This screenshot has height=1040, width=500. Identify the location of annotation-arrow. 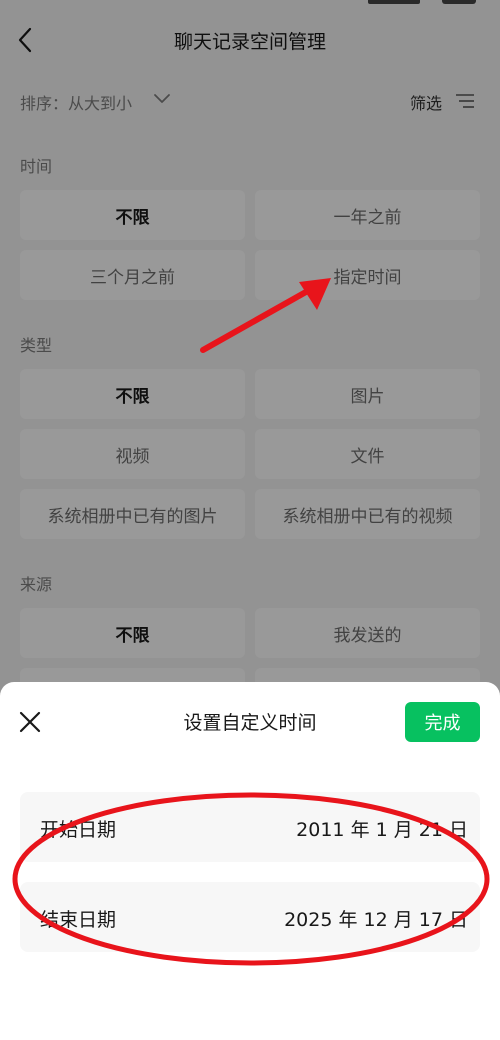
(265, 315).